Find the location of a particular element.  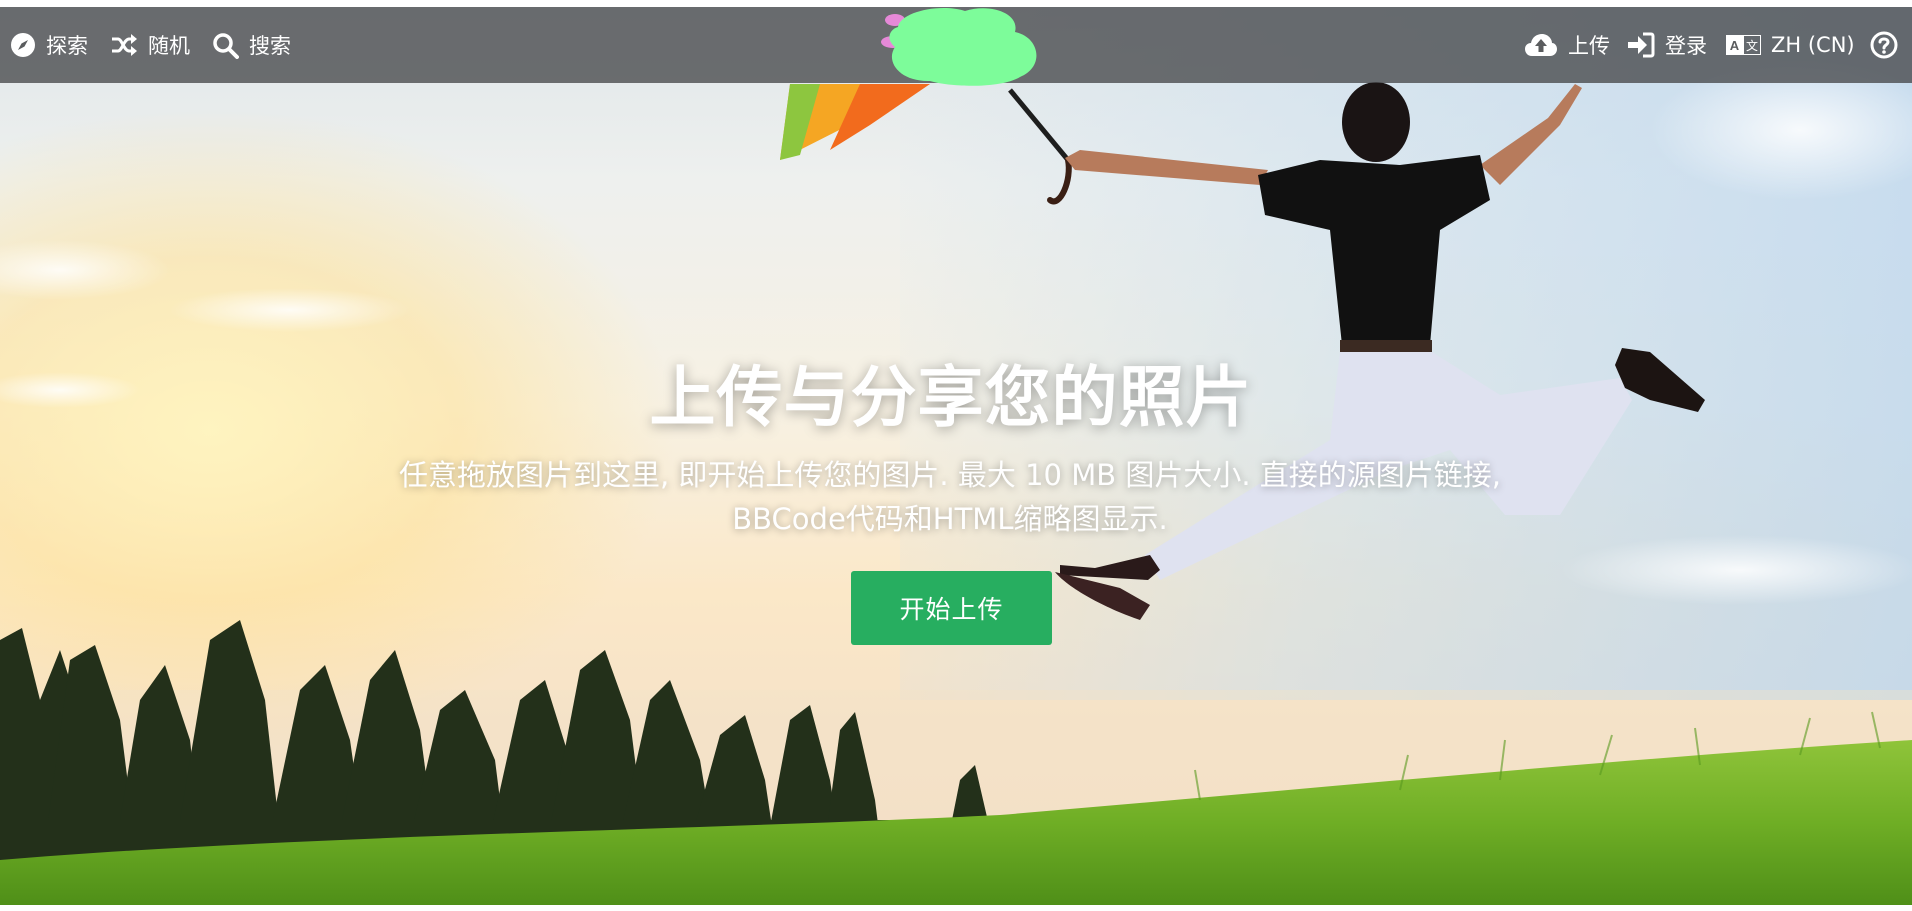

svg-text: 文 is located at coordinates (1752, 45).